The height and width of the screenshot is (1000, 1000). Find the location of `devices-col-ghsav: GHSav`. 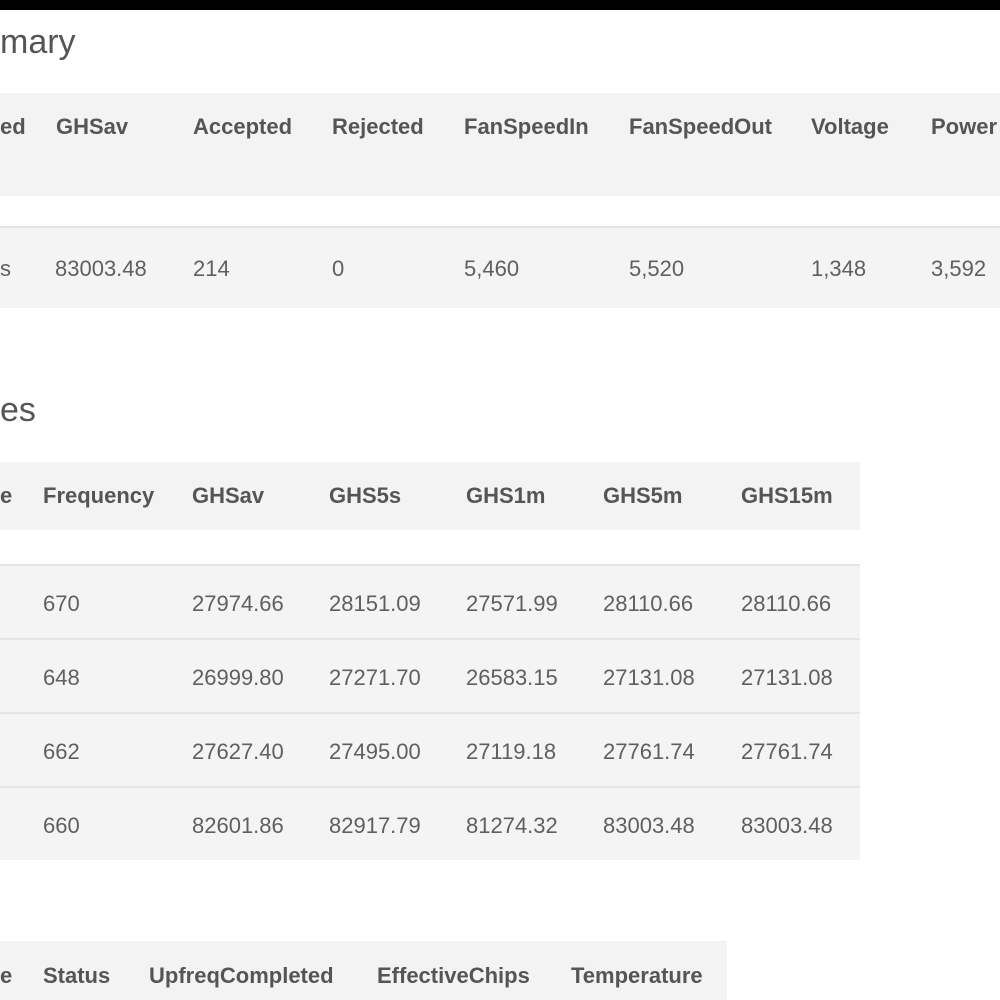

devices-col-ghsav: GHSav is located at coordinates (228, 495).